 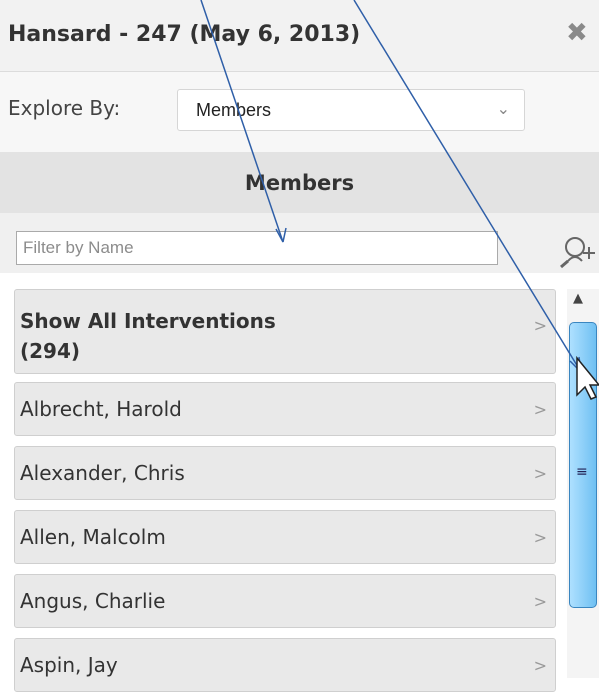 I want to click on list-item: Aspin, Jay >, so click(x=285, y=665).